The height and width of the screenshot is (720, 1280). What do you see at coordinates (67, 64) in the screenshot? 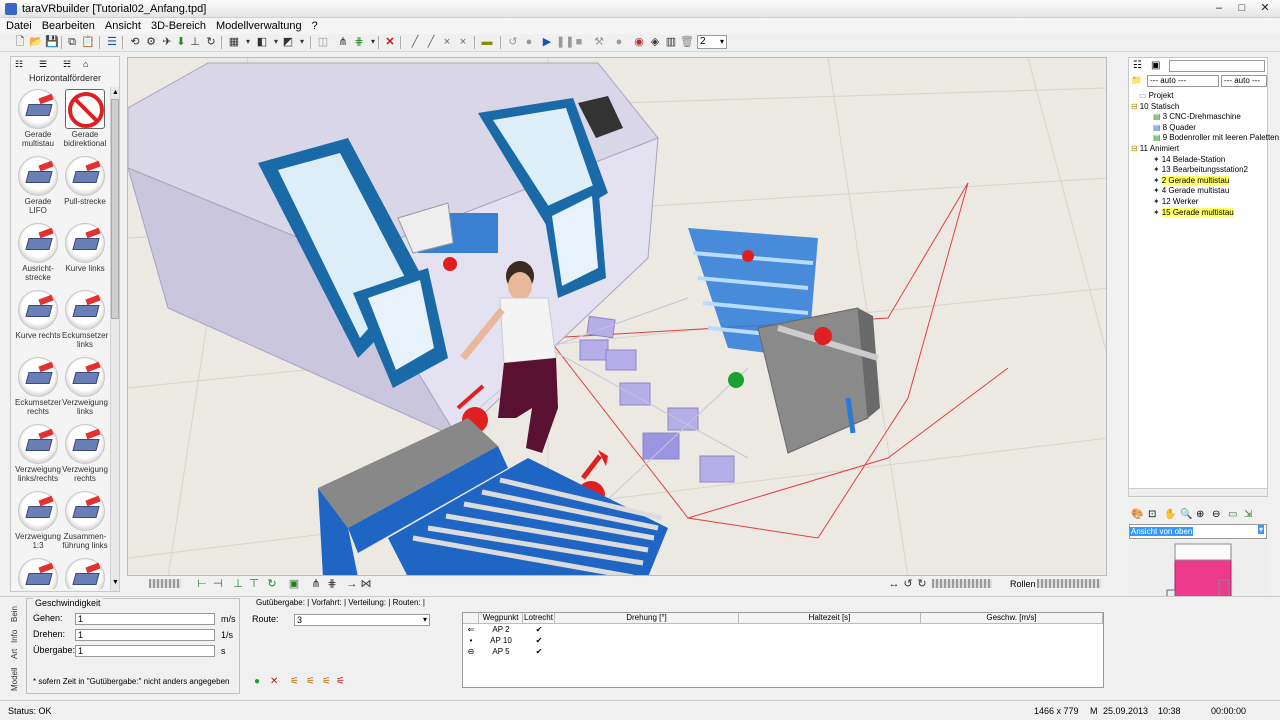
I see `palette-tab-icon: ☵` at bounding box center [67, 64].